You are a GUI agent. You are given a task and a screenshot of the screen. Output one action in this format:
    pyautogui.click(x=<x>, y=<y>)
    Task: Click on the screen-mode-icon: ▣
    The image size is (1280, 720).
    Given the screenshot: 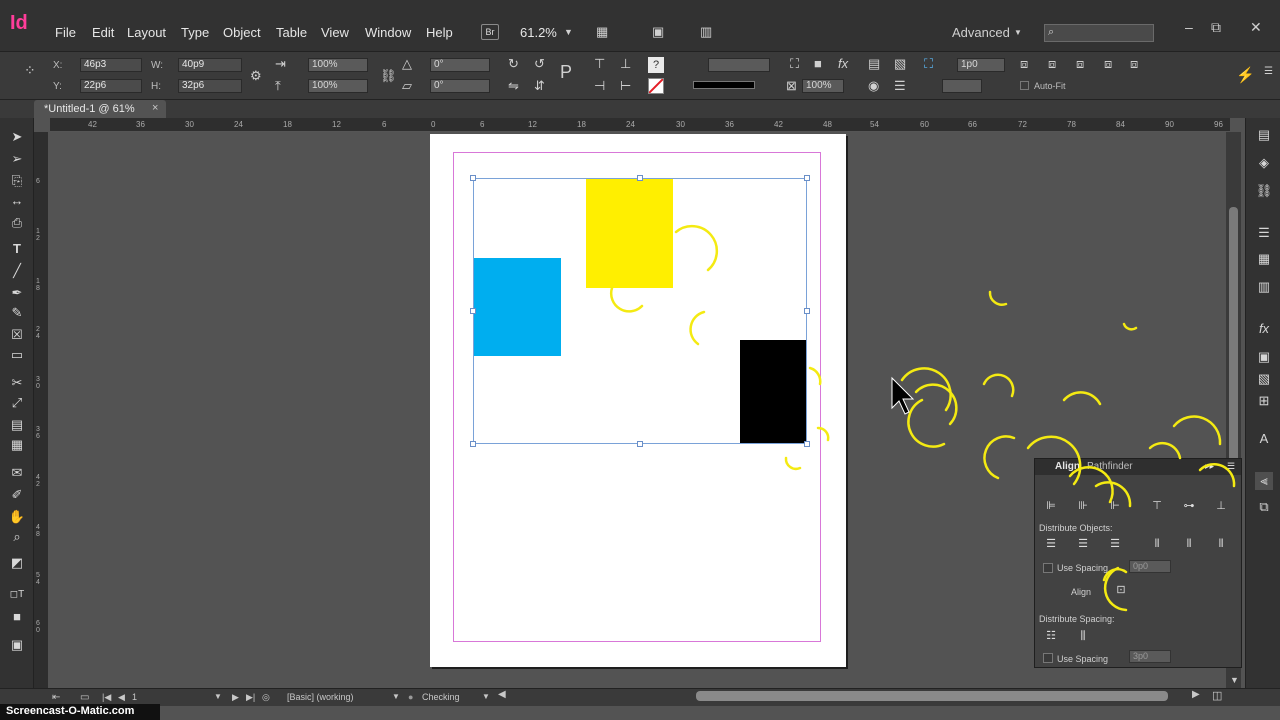 What is the action you would take?
    pyautogui.click(x=658, y=32)
    